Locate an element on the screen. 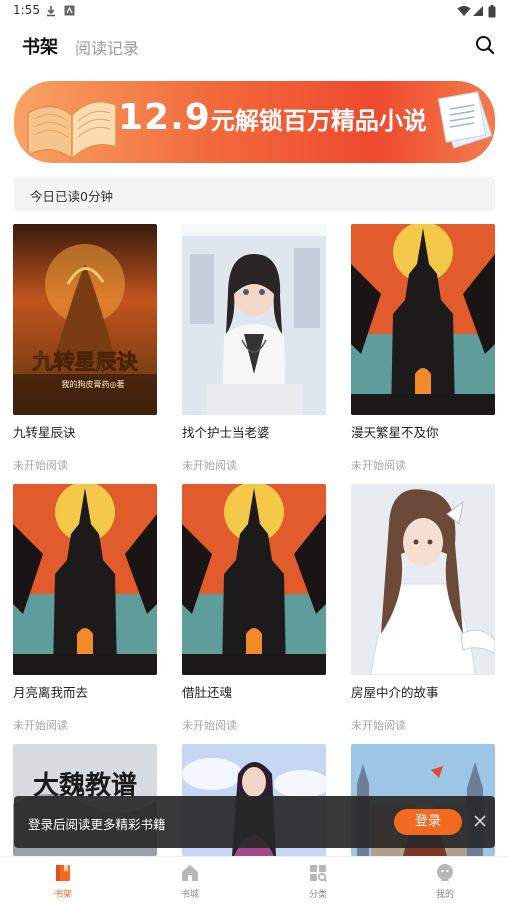 This screenshot has width=509, height=904. status-bar: 1:55 is located at coordinates (254, 11).